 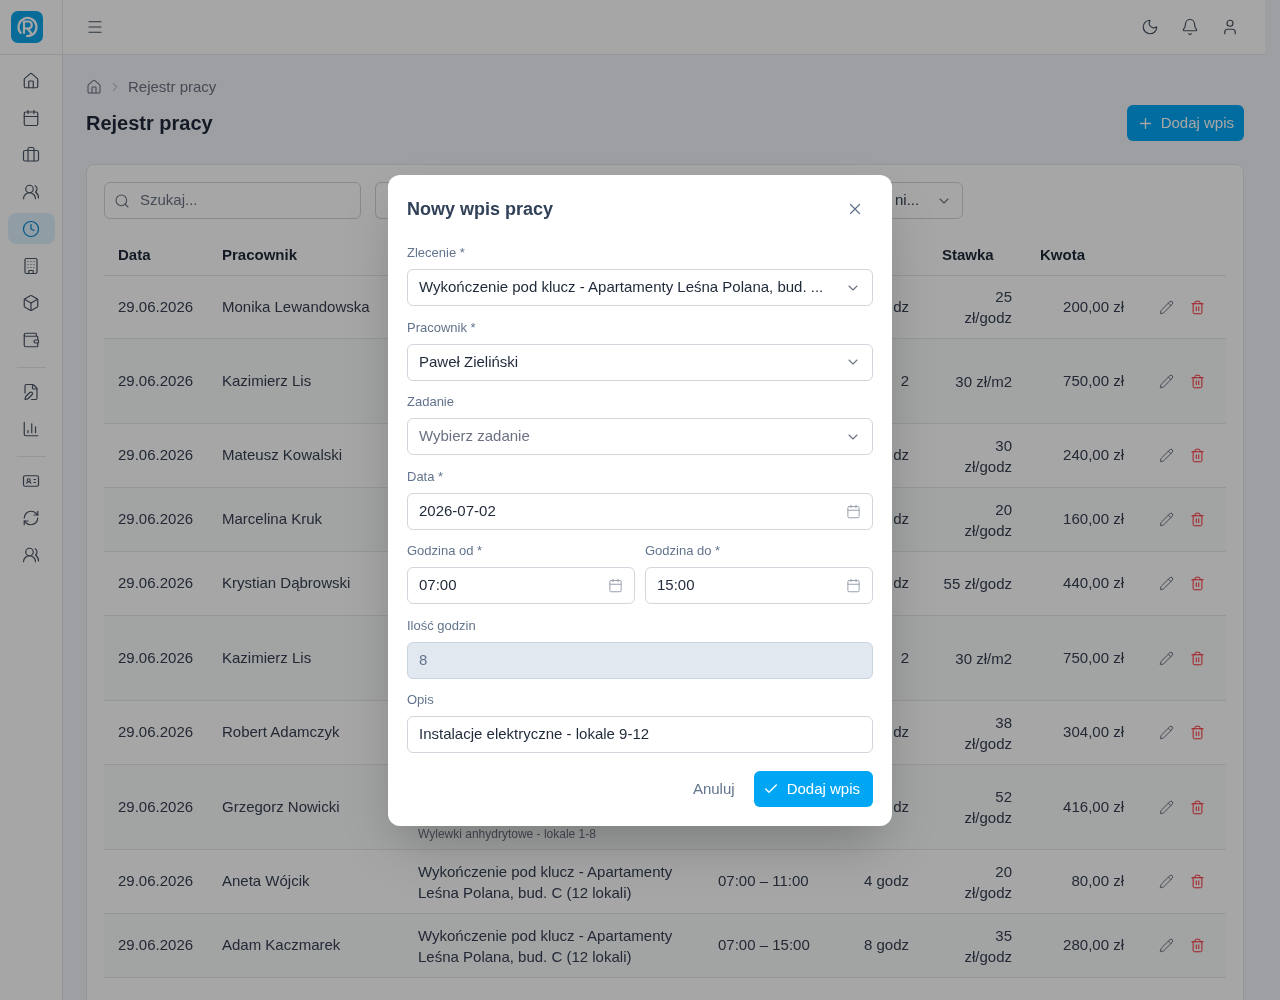 I want to click on user-icon, so click(x=1230, y=27).